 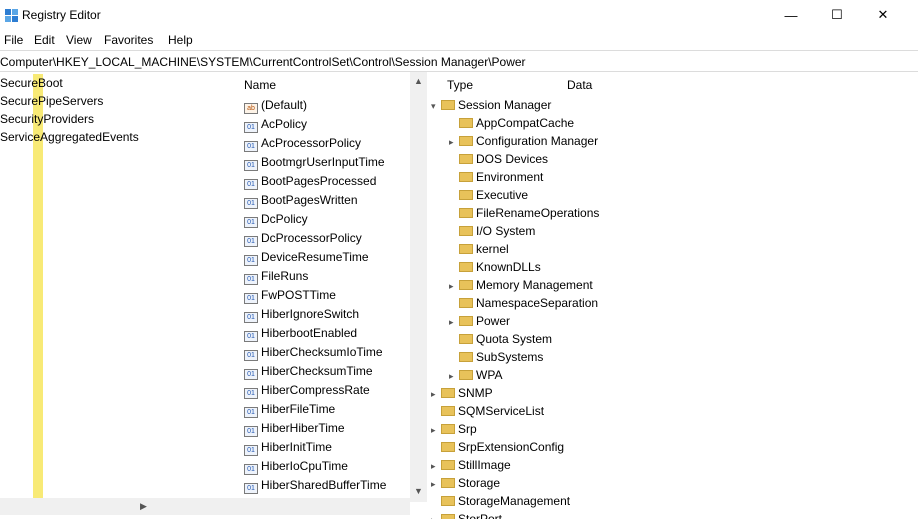 I want to click on menu-help: Help, so click(x=180, y=40).